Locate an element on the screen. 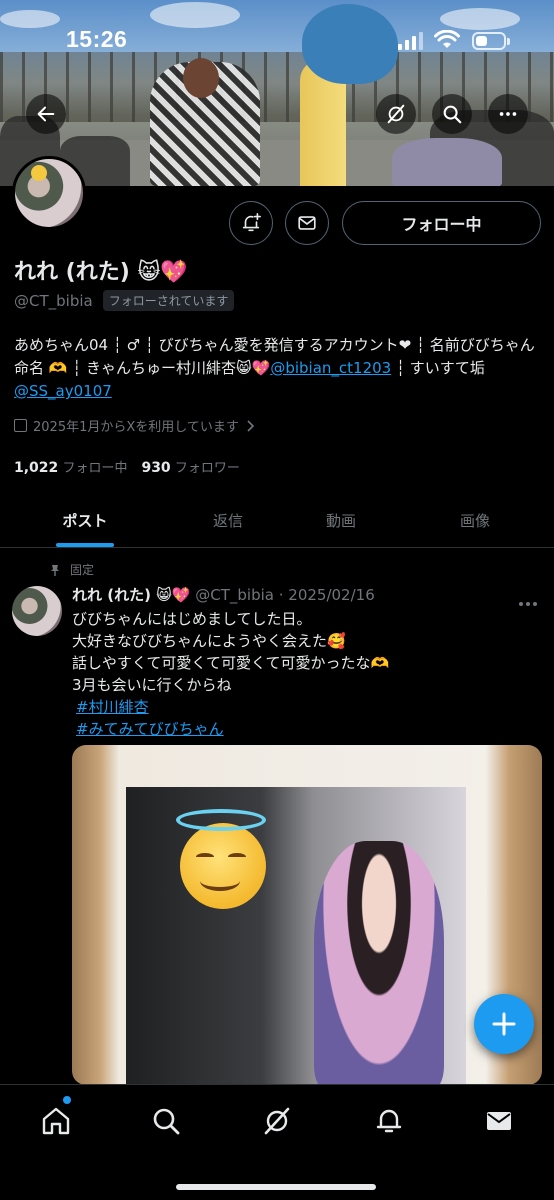 The image size is (554, 1200). calendar-icon is located at coordinates (20, 425).